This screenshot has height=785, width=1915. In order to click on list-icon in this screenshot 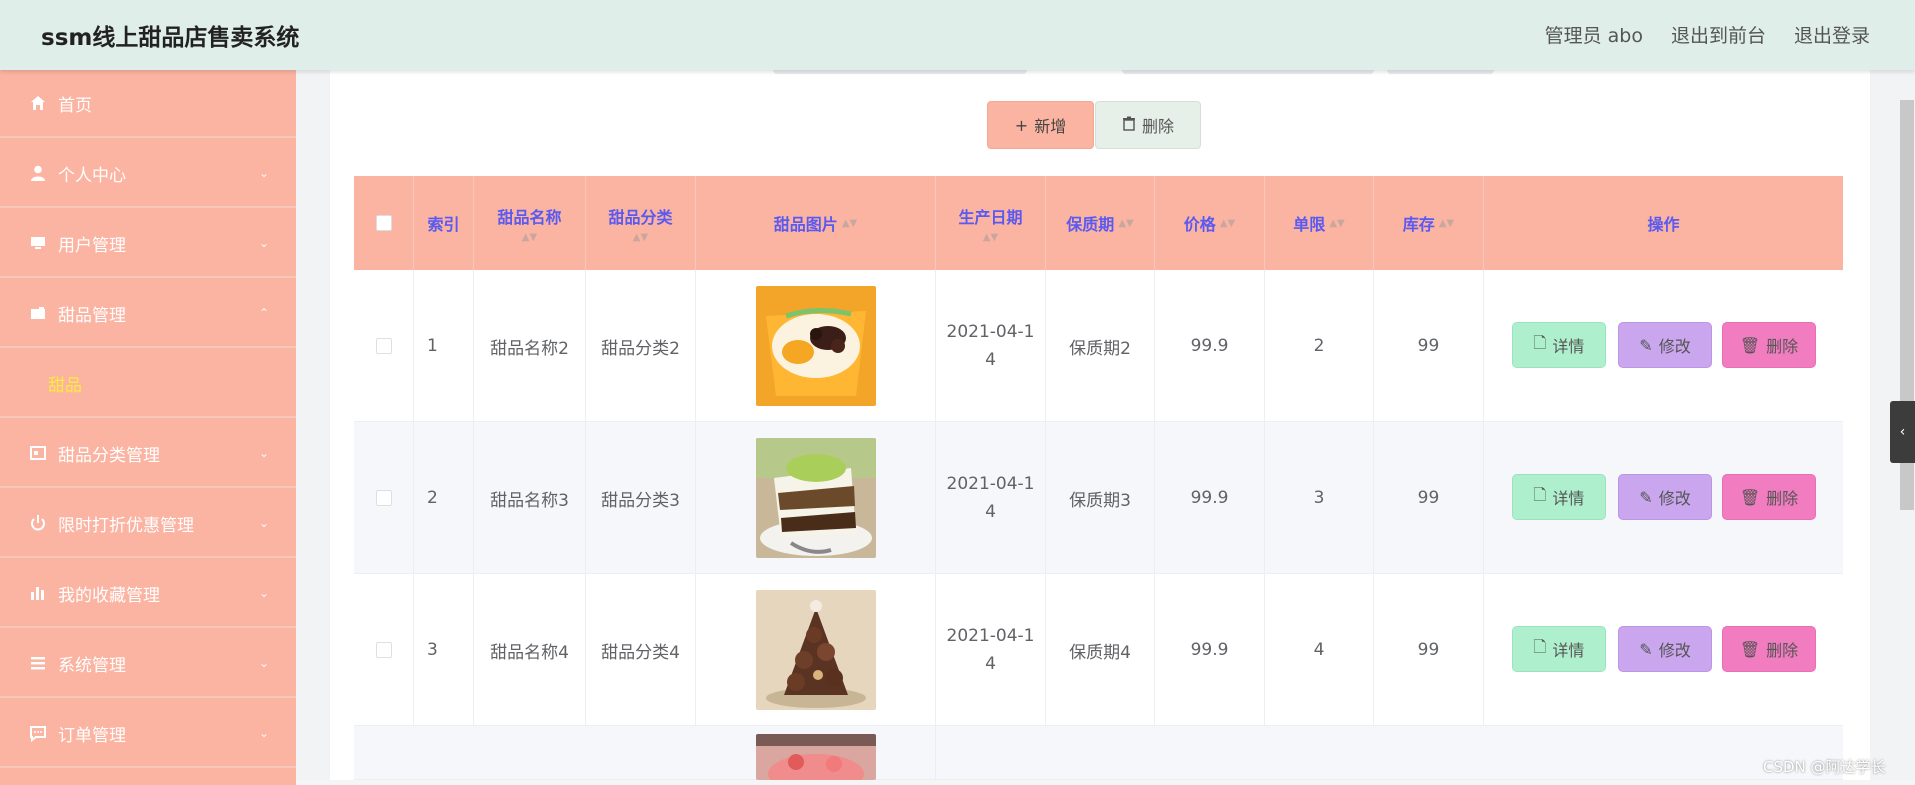, I will do `click(38, 663)`.